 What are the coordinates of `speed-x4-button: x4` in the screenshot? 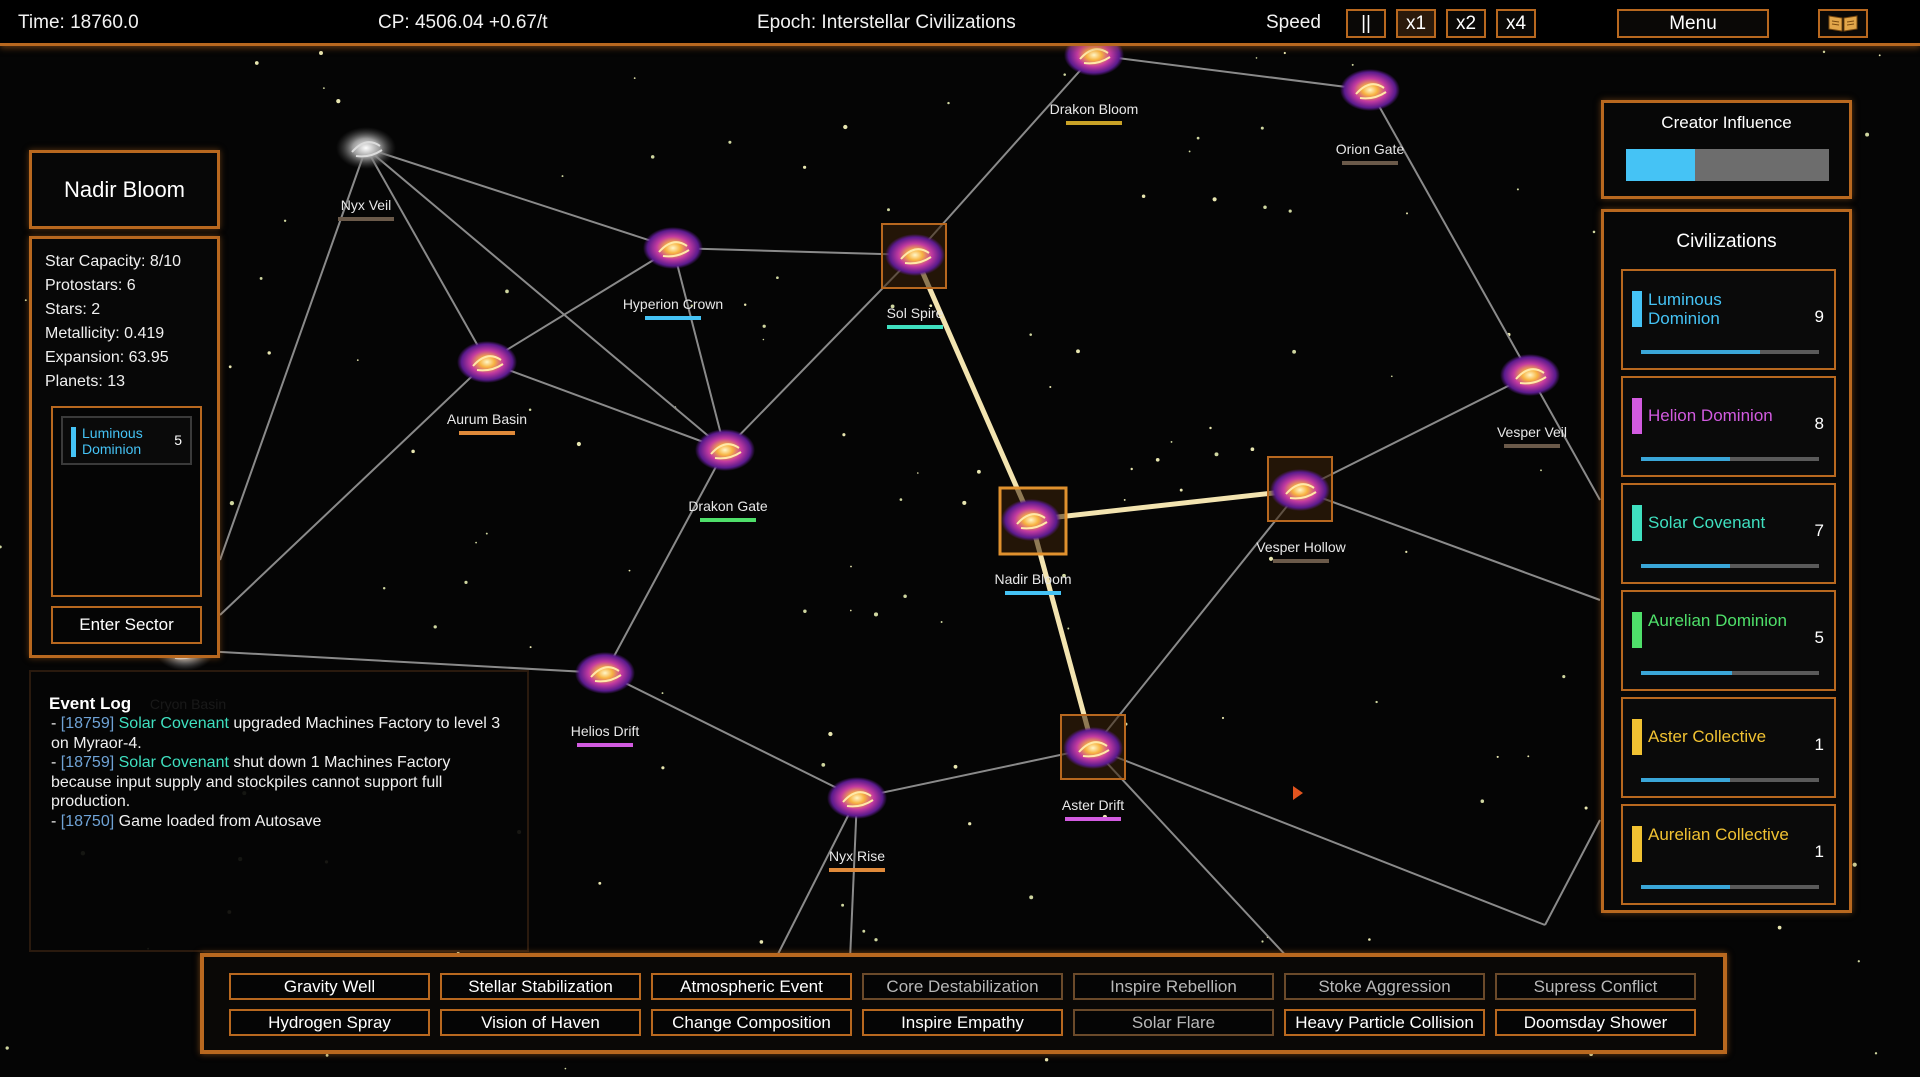 It's located at (1516, 23).